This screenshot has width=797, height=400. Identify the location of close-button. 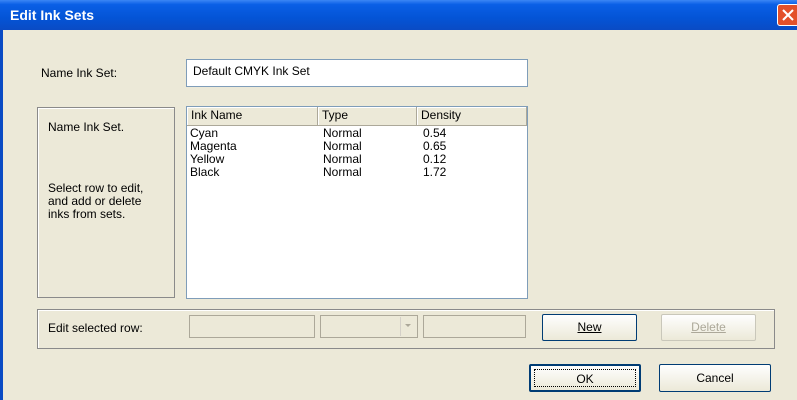
(787, 15).